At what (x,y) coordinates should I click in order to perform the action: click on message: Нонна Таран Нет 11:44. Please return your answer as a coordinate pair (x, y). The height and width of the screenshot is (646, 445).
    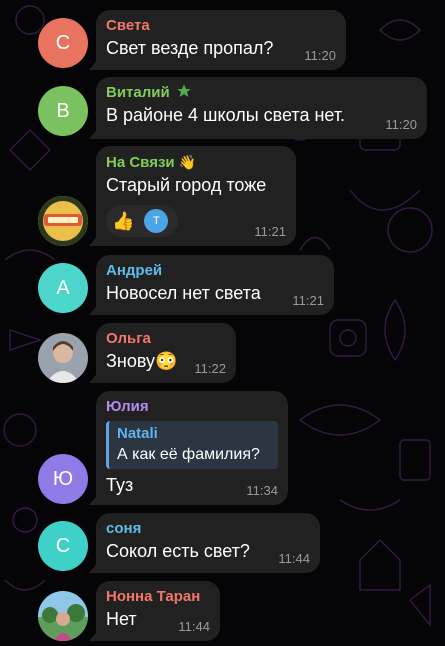
    Looking at the image, I should click on (222, 611).